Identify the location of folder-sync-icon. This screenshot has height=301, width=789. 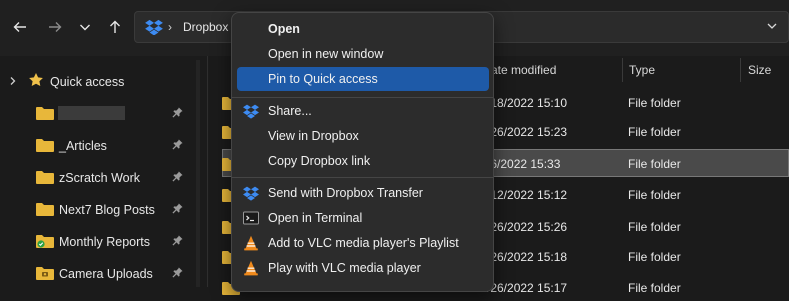
(45, 241).